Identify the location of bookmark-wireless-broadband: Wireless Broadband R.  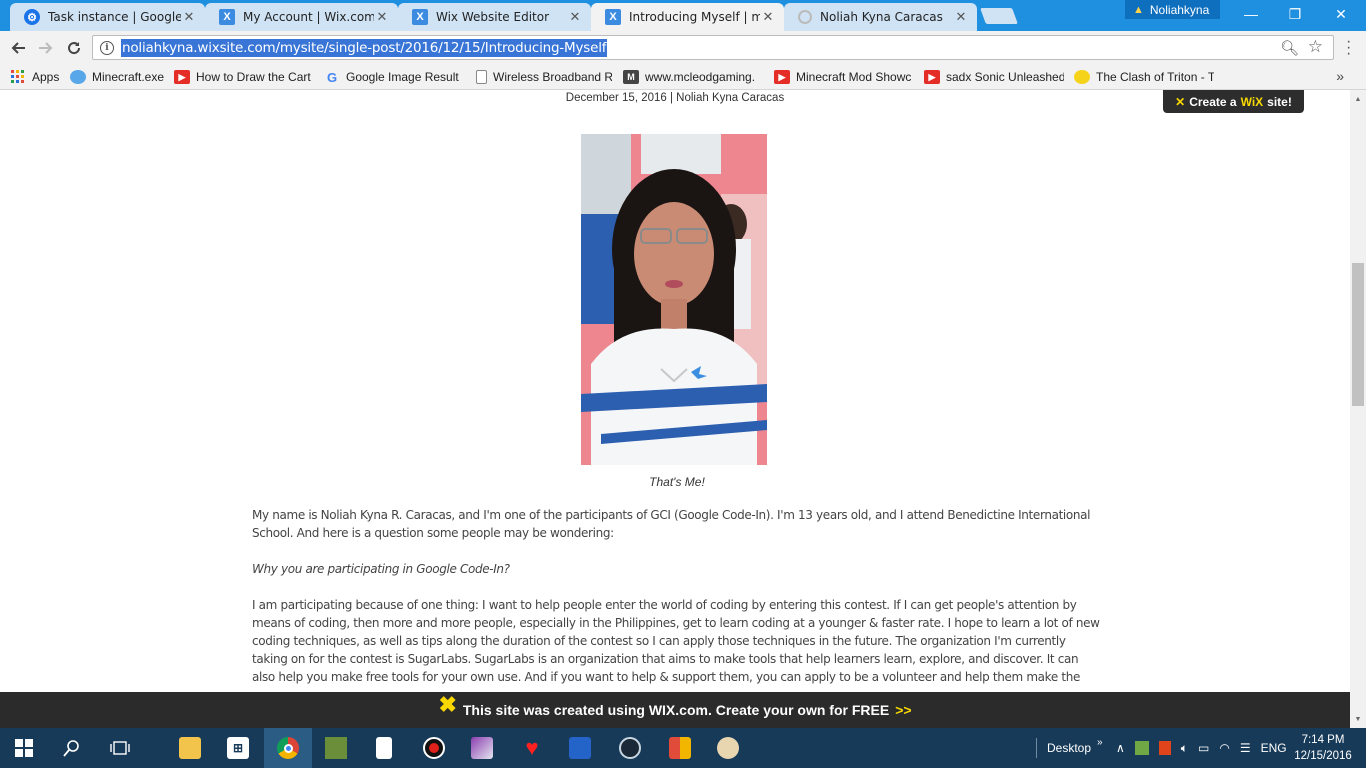
(544, 77).